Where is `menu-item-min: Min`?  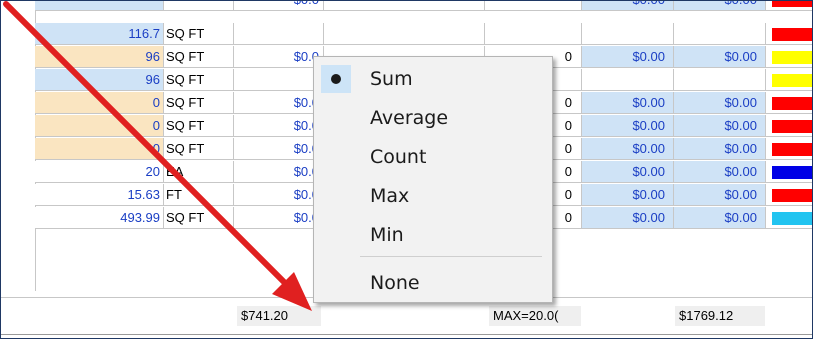
menu-item-min: Min is located at coordinates (433, 235).